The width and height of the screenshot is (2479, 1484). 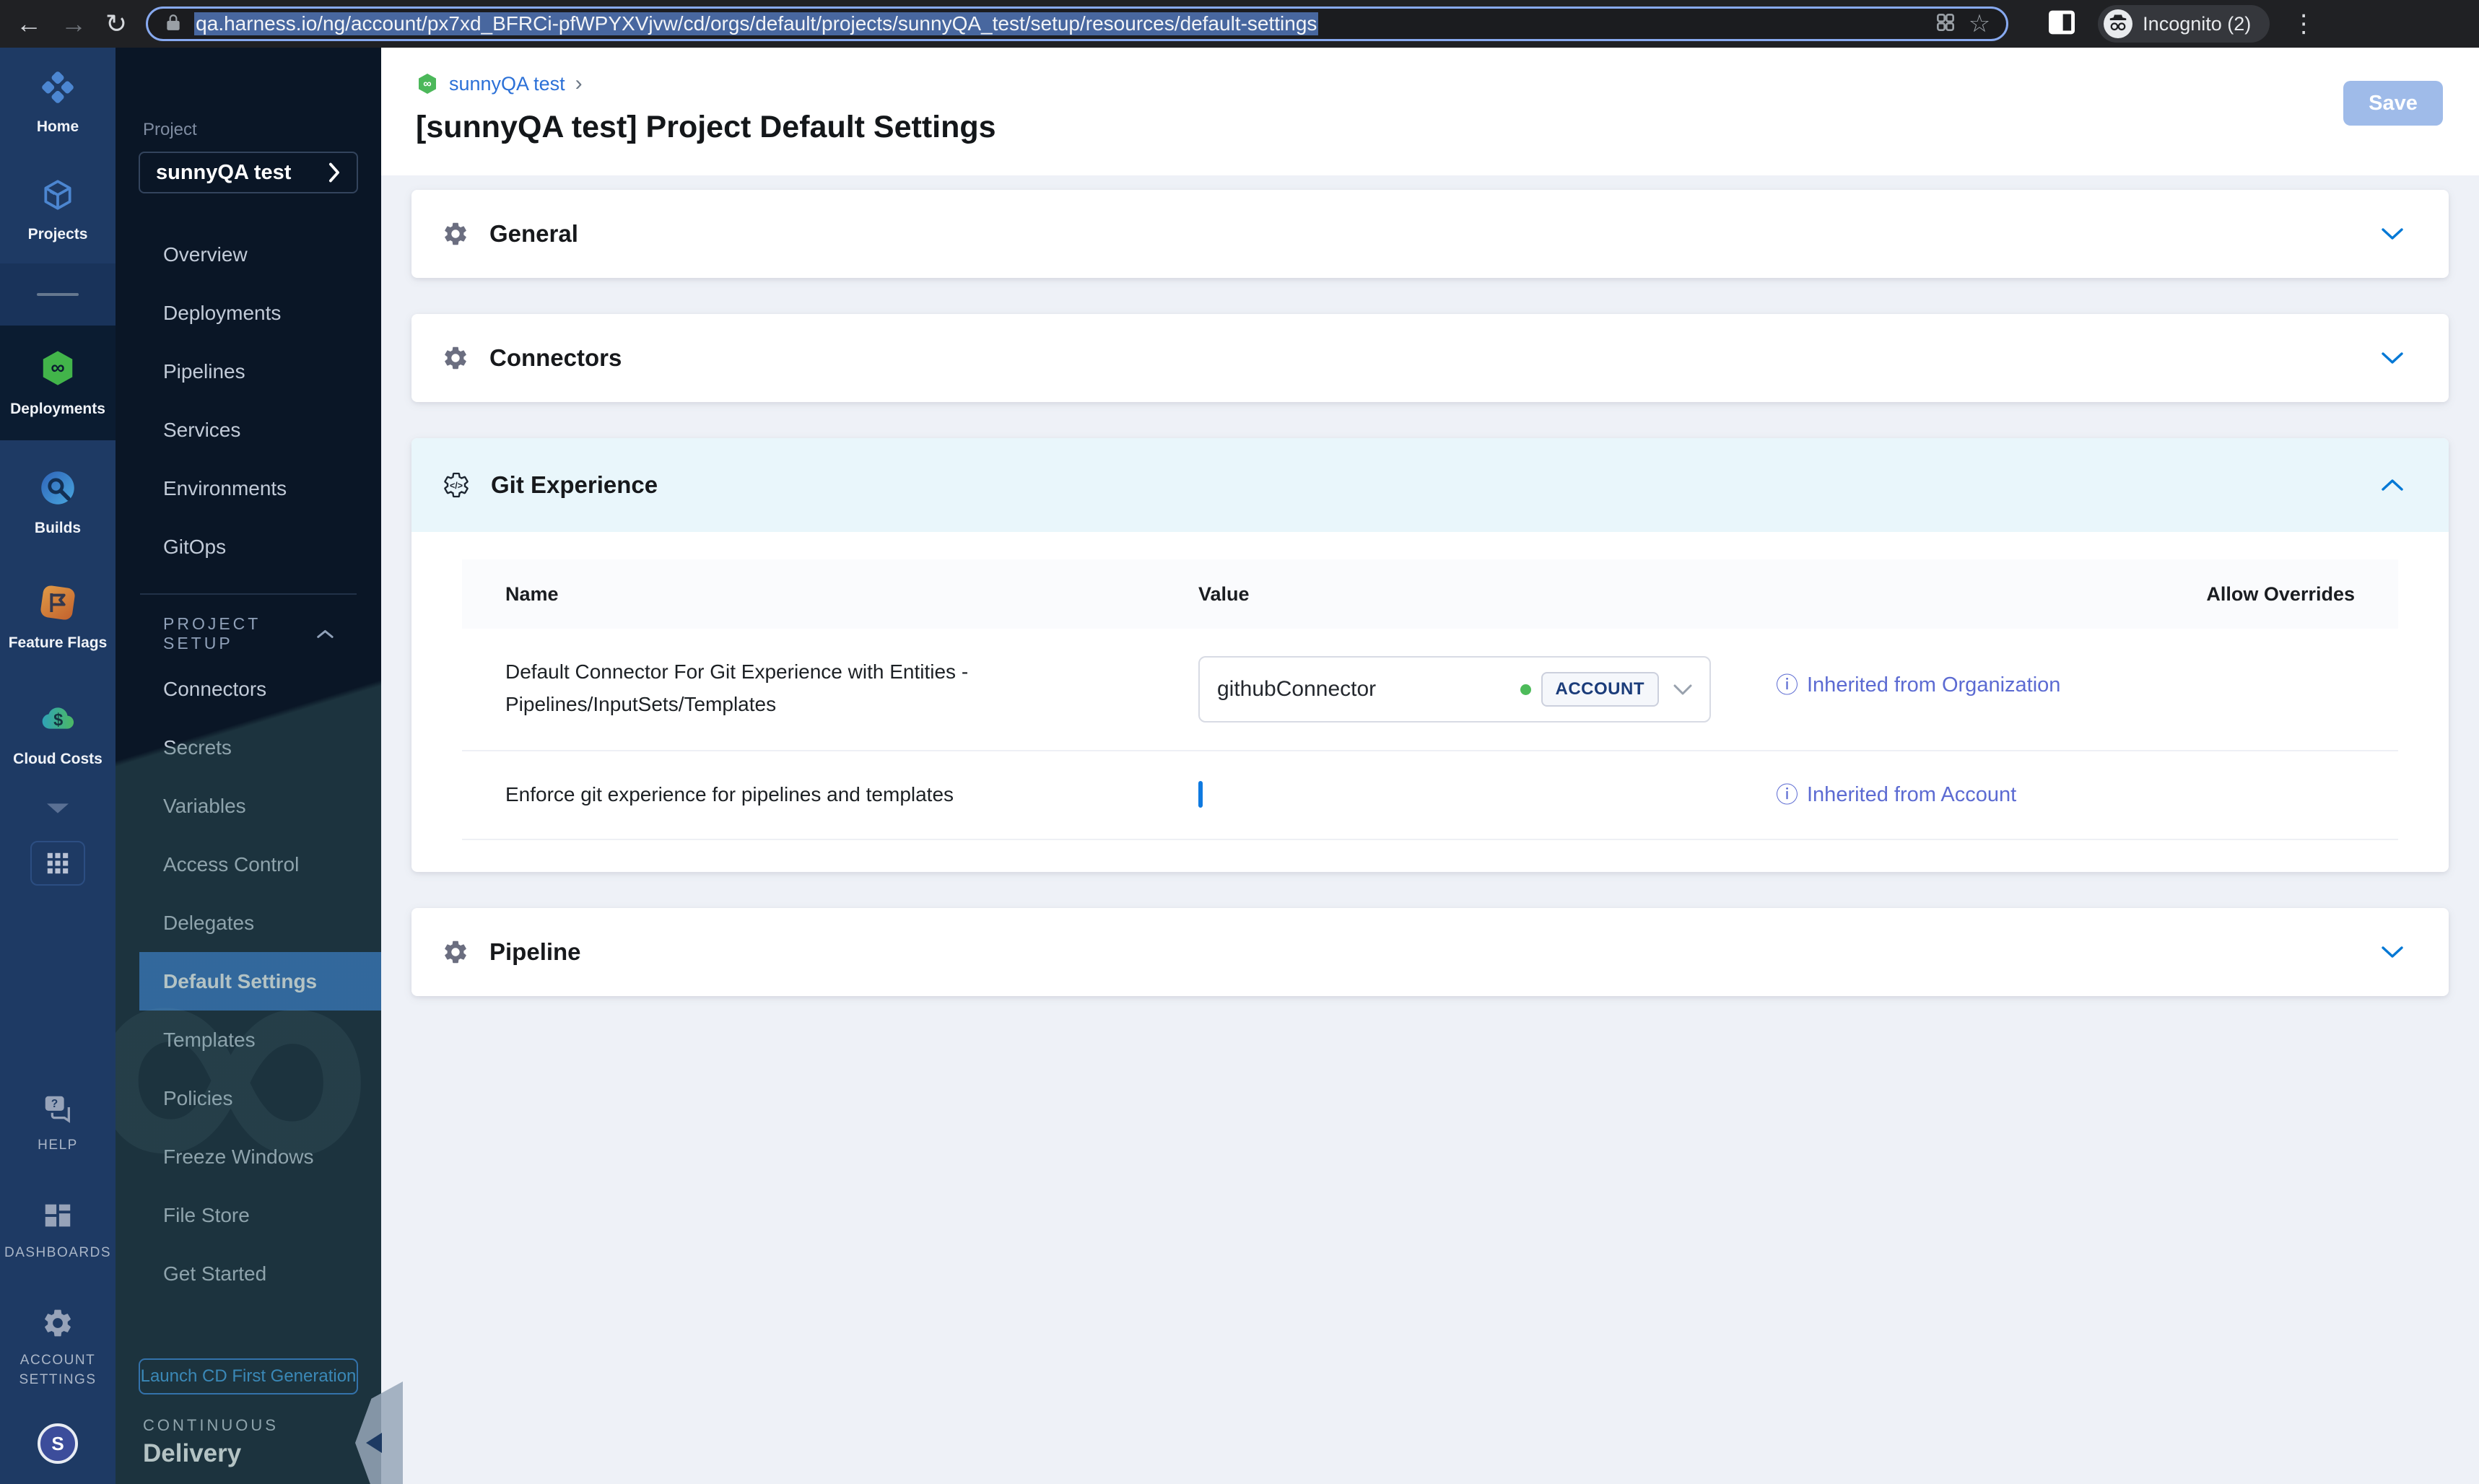 I want to click on connector-select-value: githubConnector, so click(x=1297, y=689).